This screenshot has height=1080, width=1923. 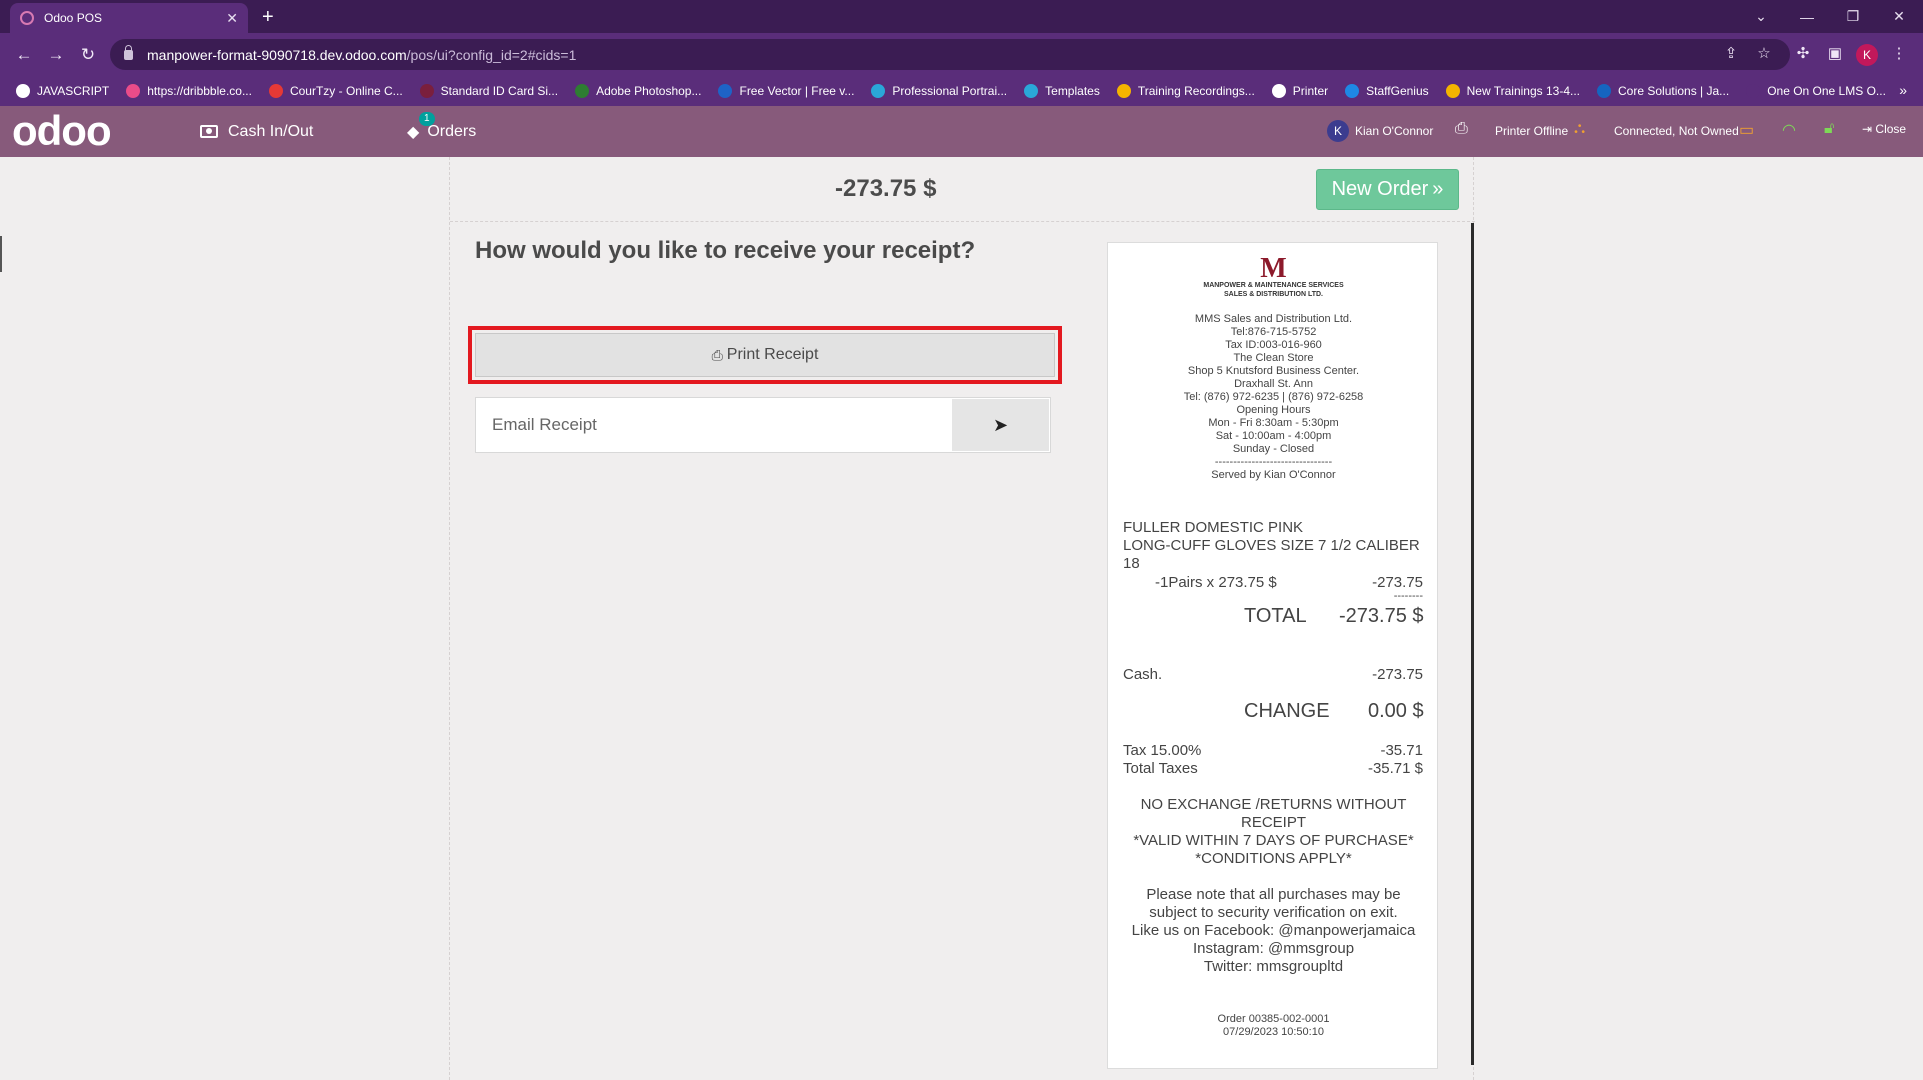 What do you see at coordinates (271, 131) in the screenshot?
I see `cash-in-out-label: Cash In/Out` at bounding box center [271, 131].